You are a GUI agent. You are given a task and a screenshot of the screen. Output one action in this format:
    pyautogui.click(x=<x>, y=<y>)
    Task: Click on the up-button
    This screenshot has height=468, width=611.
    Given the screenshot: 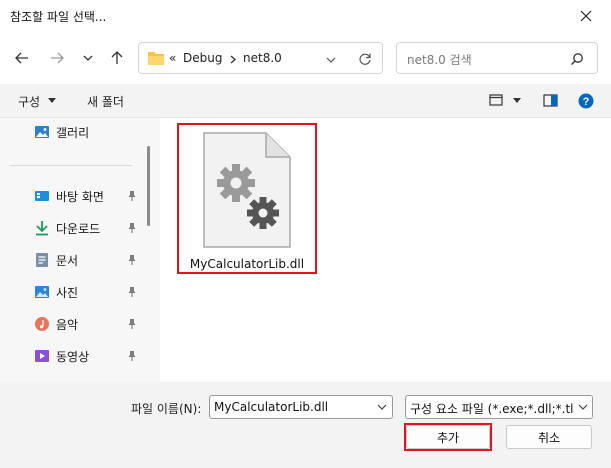 What is the action you would take?
    pyautogui.click(x=117, y=58)
    